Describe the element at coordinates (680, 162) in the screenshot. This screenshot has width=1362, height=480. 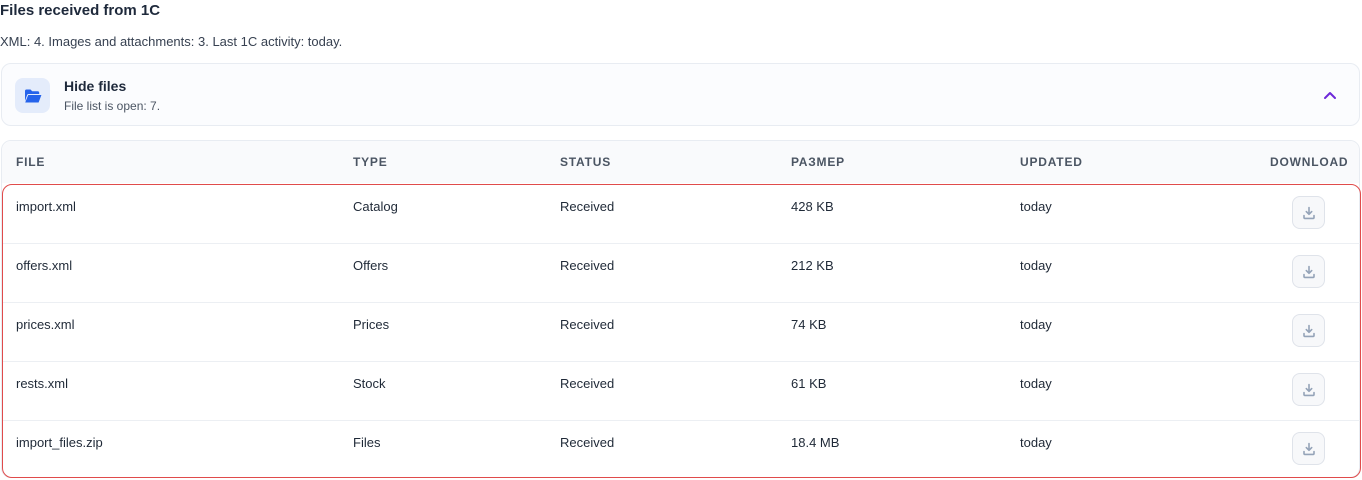
I see `table-header: FILE TYPE STATUS РАЗМЕР UPDATED DOWNLOAD` at that location.